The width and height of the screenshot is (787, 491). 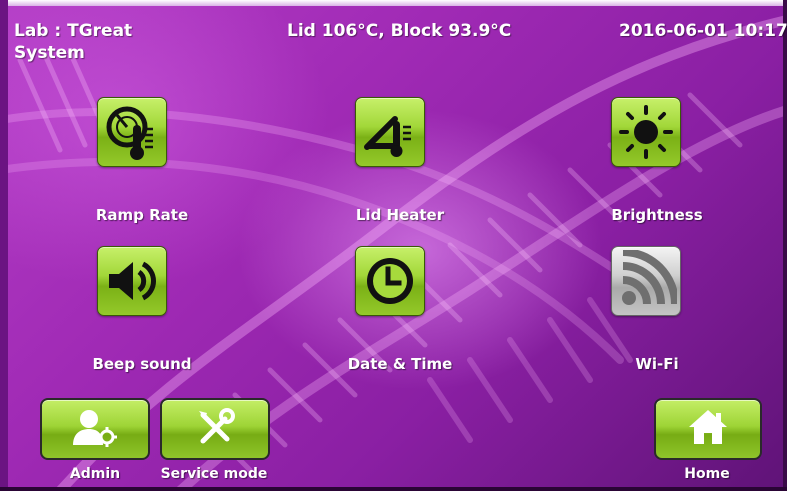 What do you see at coordinates (657, 215) in the screenshot?
I see `brightness-label: Brightness` at bounding box center [657, 215].